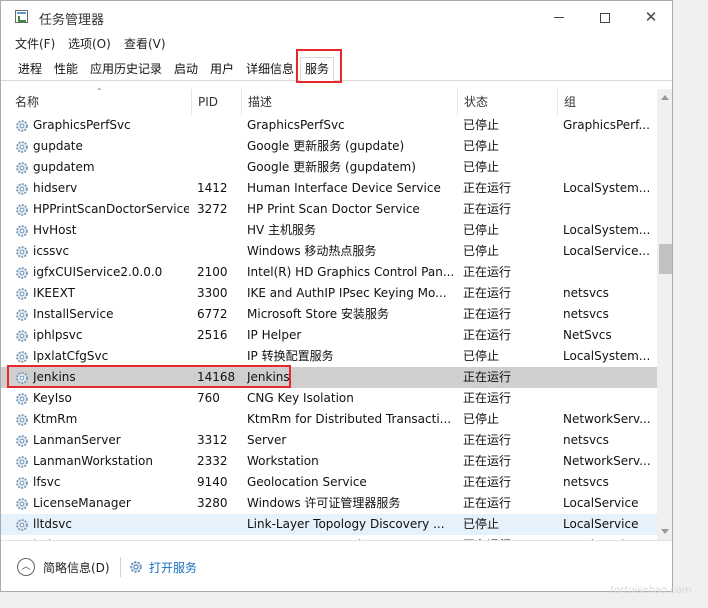 This screenshot has width=708, height=608. I want to click on tab-users: 用户, so click(222, 69).